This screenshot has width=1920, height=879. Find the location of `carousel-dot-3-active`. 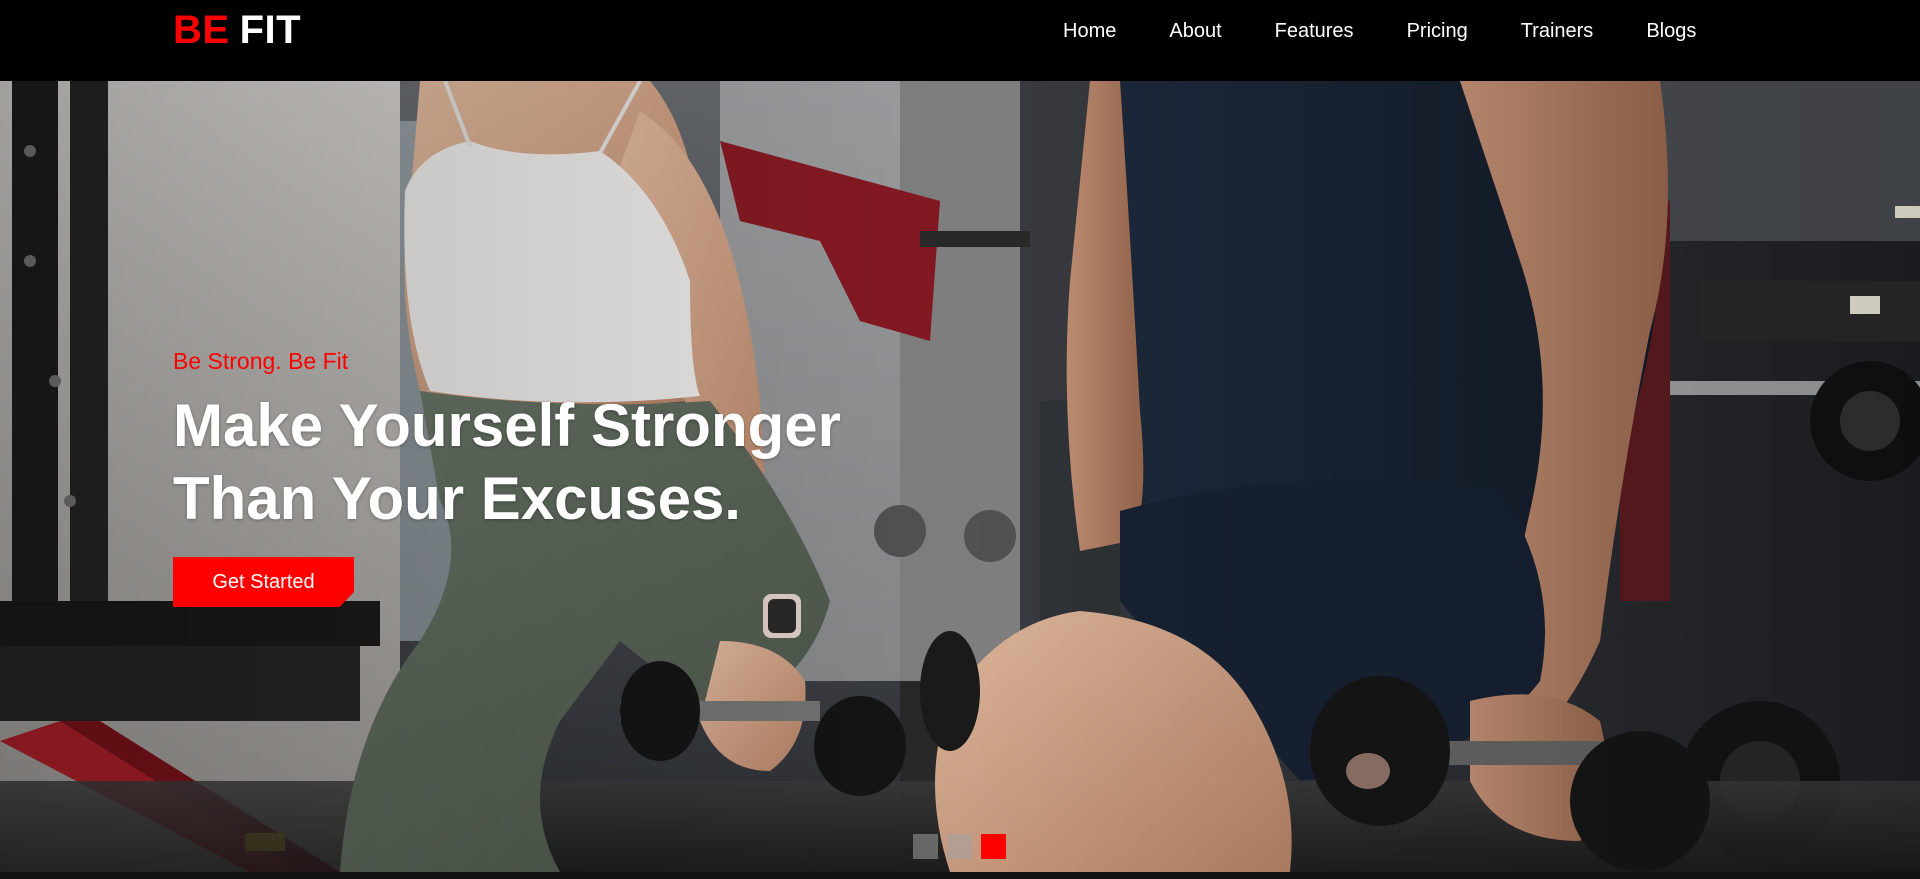

carousel-dot-3-active is located at coordinates (993, 846).